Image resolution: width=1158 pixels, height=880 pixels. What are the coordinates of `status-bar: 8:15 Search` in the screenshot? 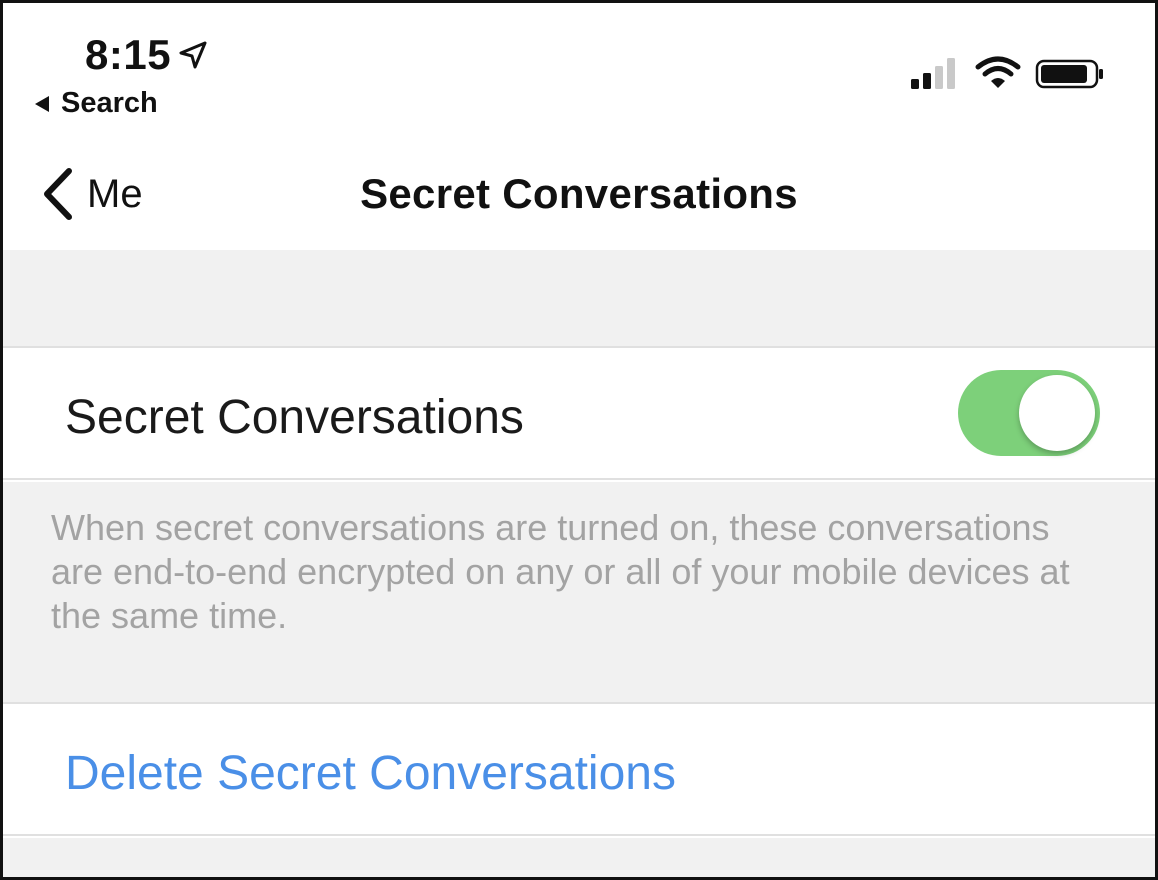 It's located at (579, 65).